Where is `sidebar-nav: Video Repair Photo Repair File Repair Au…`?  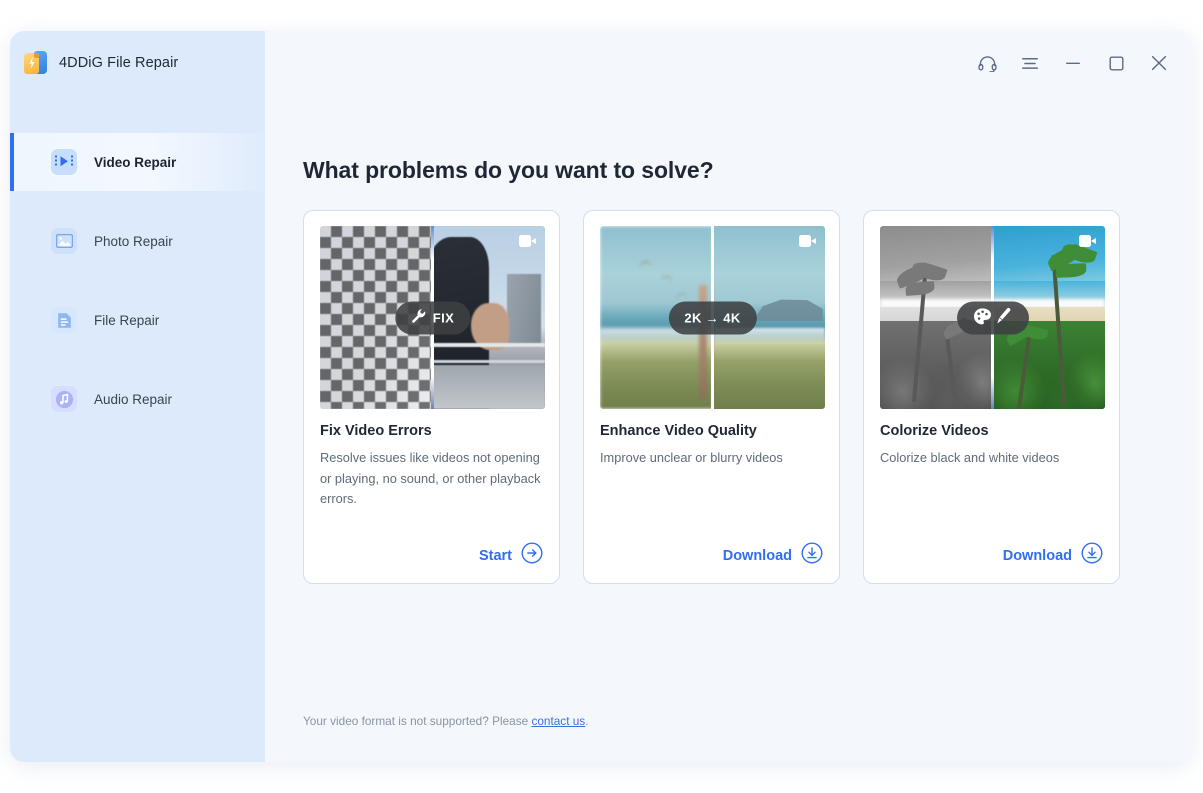 sidebar-nav: Video Repair Photo Repair File Repair Au… is located at coordinates (137, 291).